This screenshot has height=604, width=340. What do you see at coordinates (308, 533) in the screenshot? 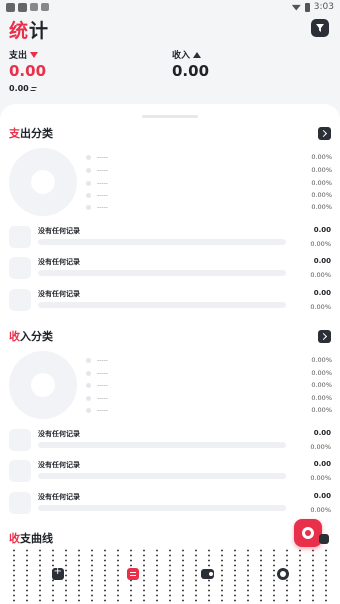
I see `floating-action-button` at bounding box center [308, 533].